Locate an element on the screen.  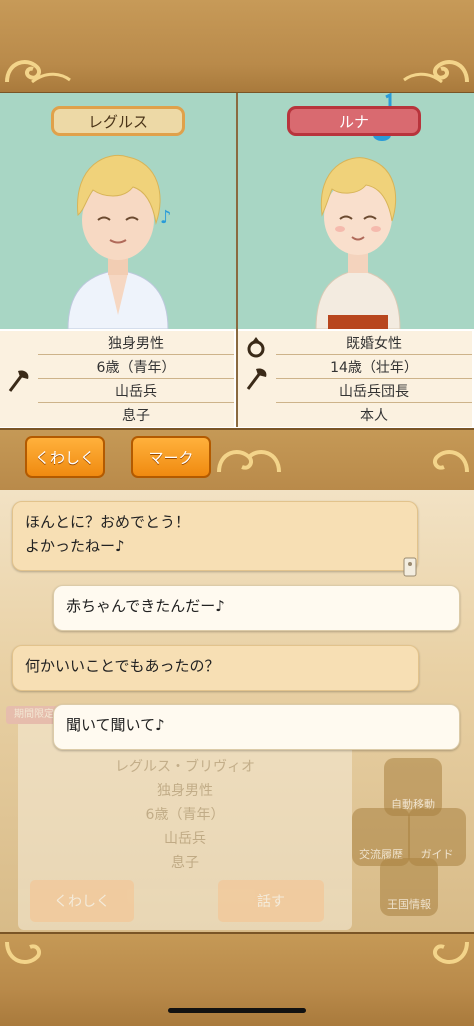
top-frame is located at coordinates (237, 47).